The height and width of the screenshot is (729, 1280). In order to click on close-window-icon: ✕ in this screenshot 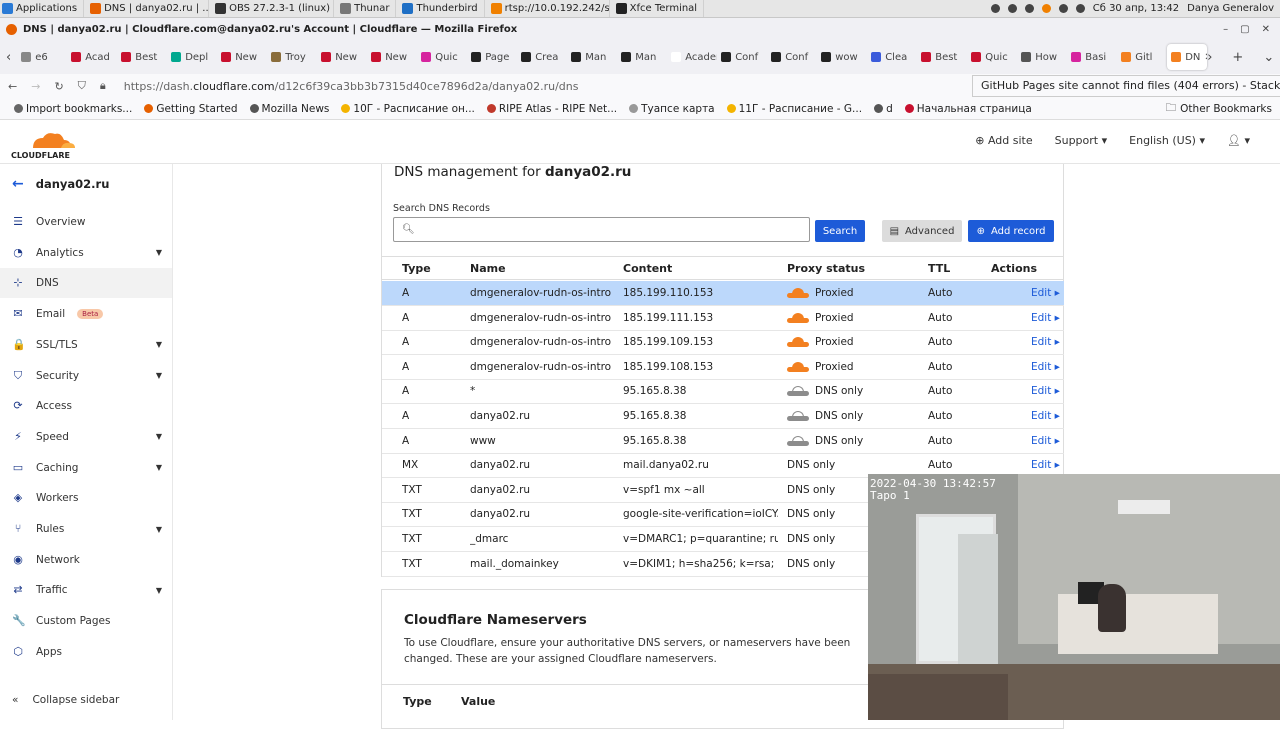, I will do `click(1266, 29)`.